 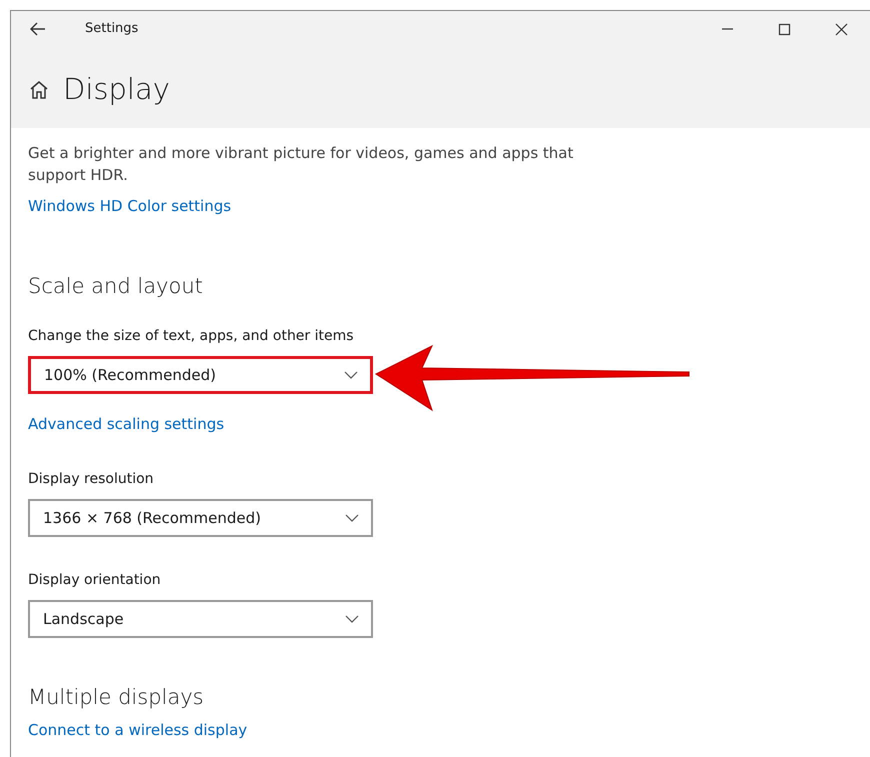 I want to click on minimize-icon, so click(x=727, y=29).